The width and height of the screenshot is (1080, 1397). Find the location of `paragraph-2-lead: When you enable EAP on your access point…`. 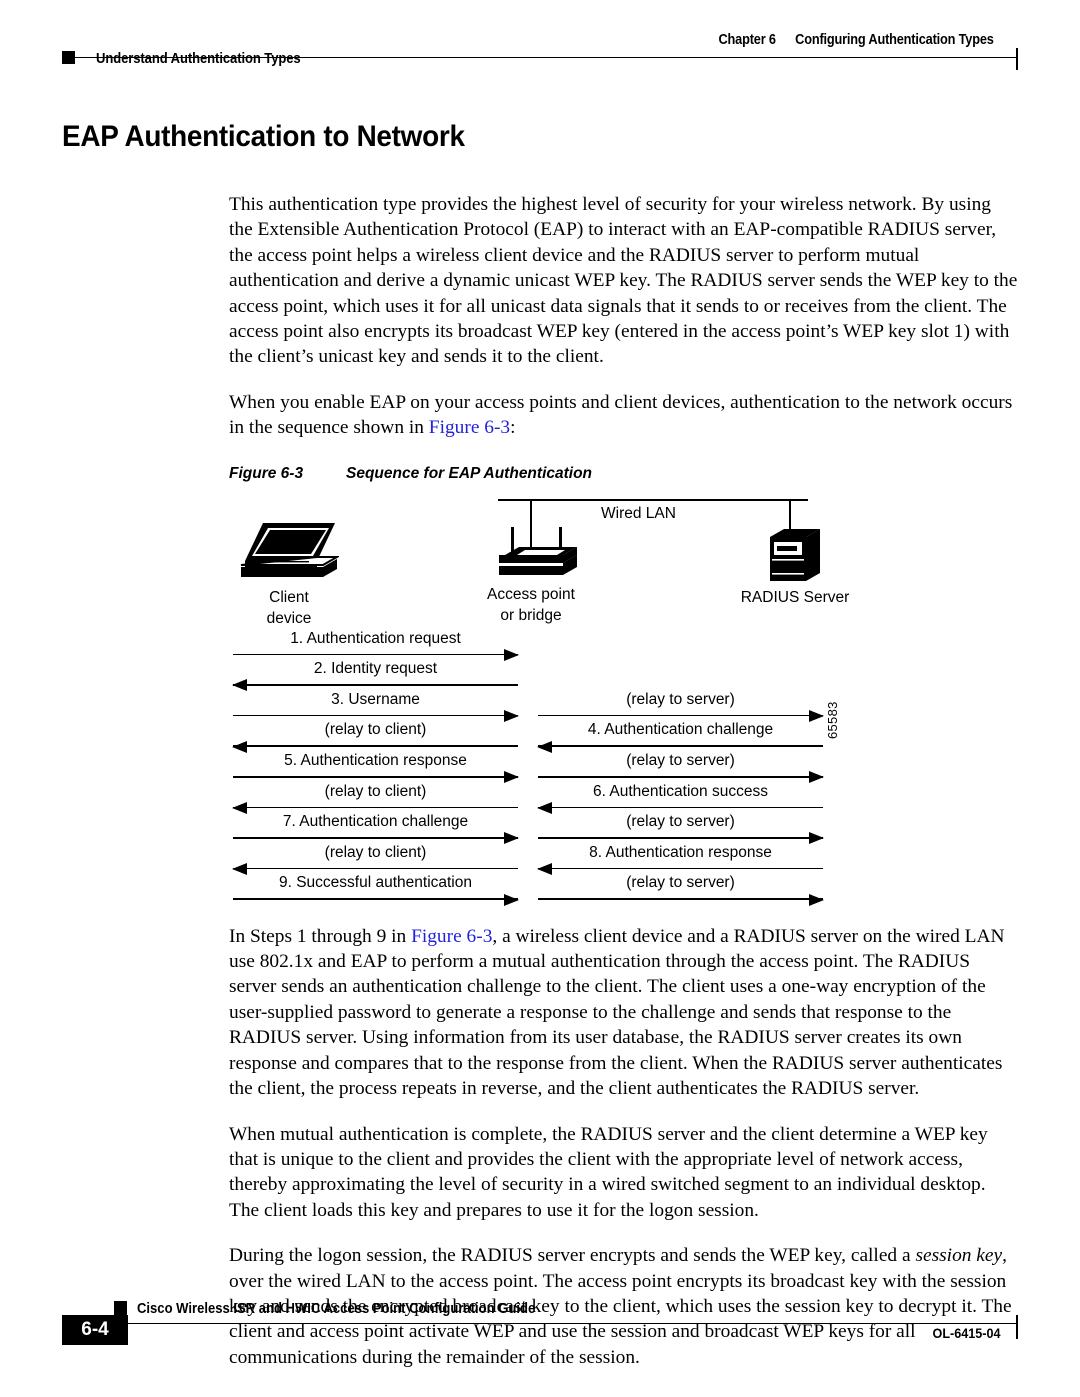

paragraph-2-lead: When you enable EAP on your access point… is located at coordinates (621, 415).